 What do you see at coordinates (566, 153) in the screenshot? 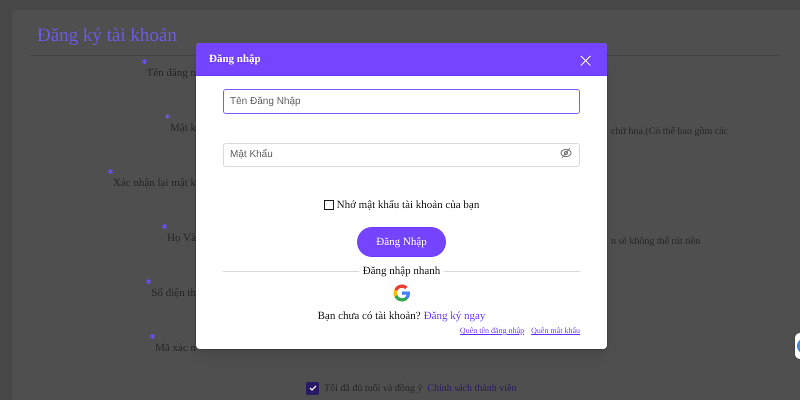
I see `eye-off-icon` at bounding box center [566, 153].